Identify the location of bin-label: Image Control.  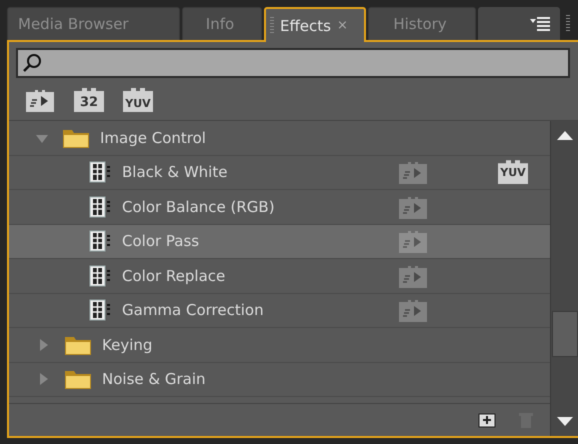
(153, 137).